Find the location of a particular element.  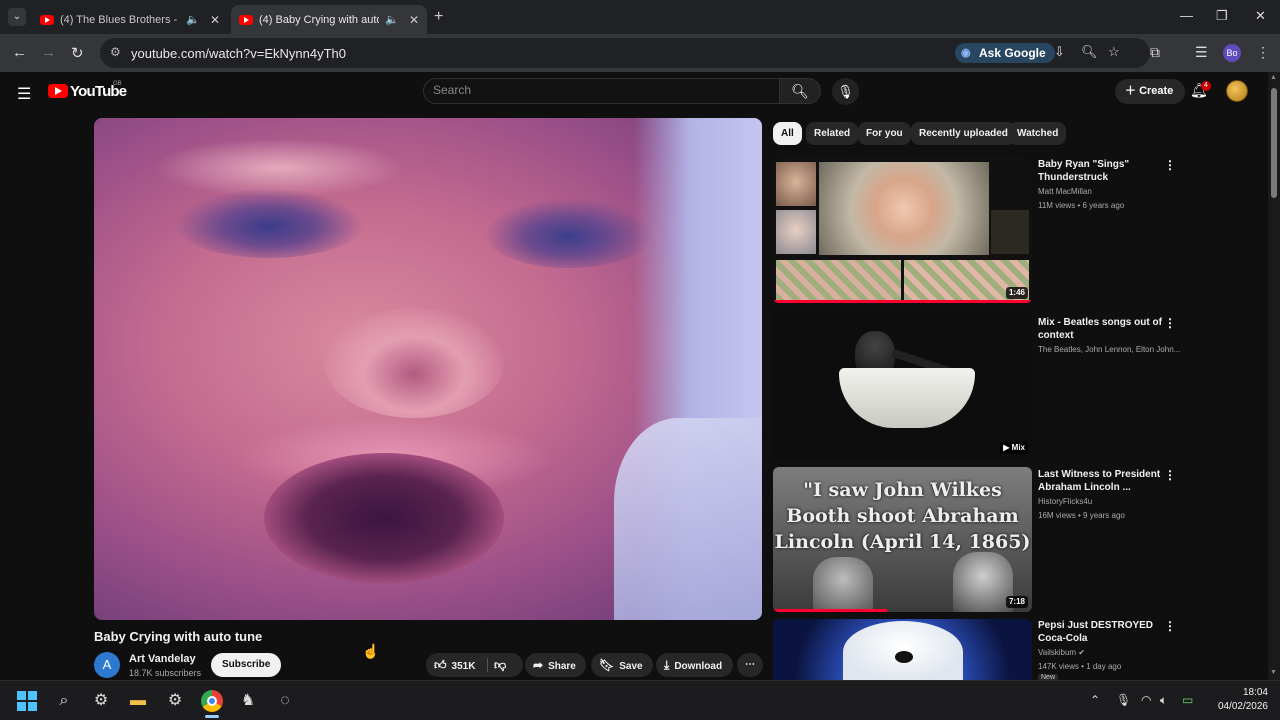

ask-google-button: ◉ Ask Google is located at coordinates (1005, 53).